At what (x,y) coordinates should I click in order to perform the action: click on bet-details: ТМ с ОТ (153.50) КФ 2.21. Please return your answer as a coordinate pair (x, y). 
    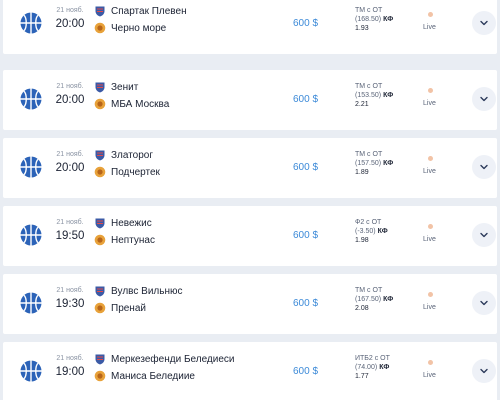
    Looking at the image, I should click on (385, 95).